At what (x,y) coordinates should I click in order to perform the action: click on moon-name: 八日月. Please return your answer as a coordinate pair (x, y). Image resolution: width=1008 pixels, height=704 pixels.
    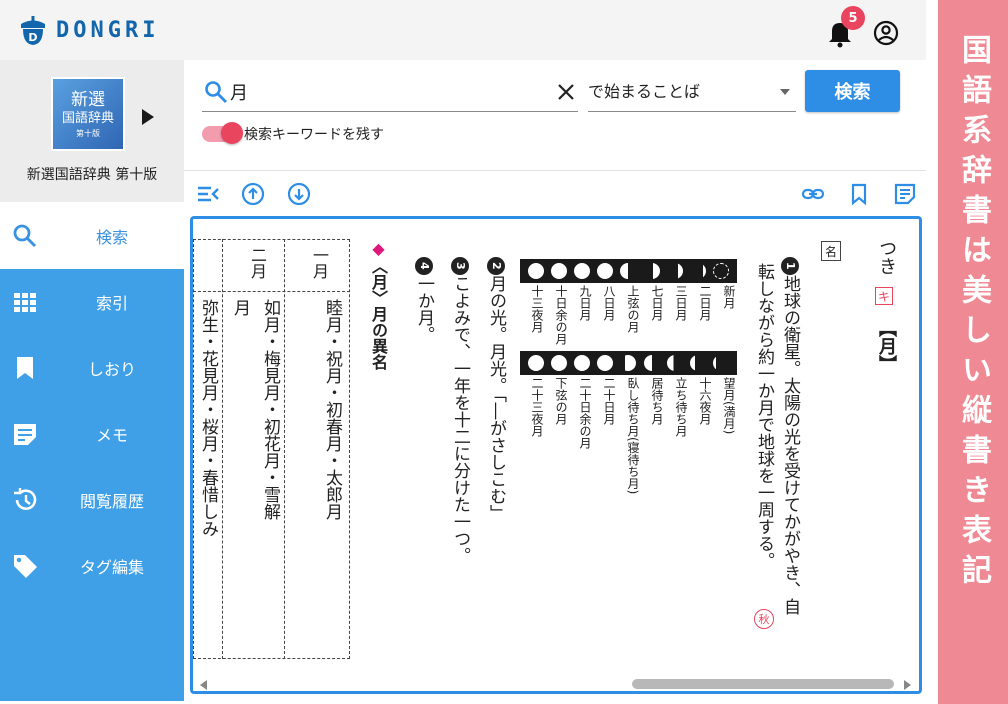
    Looking at the image, I should click on (609, 303).